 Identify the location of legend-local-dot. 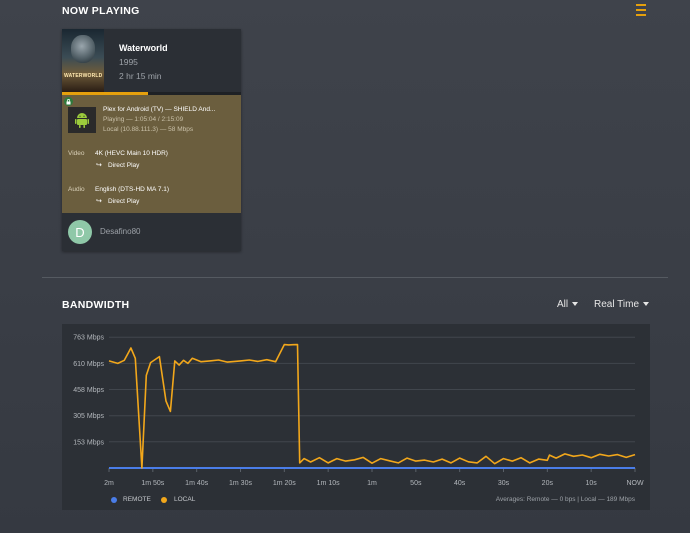
(164, 500).